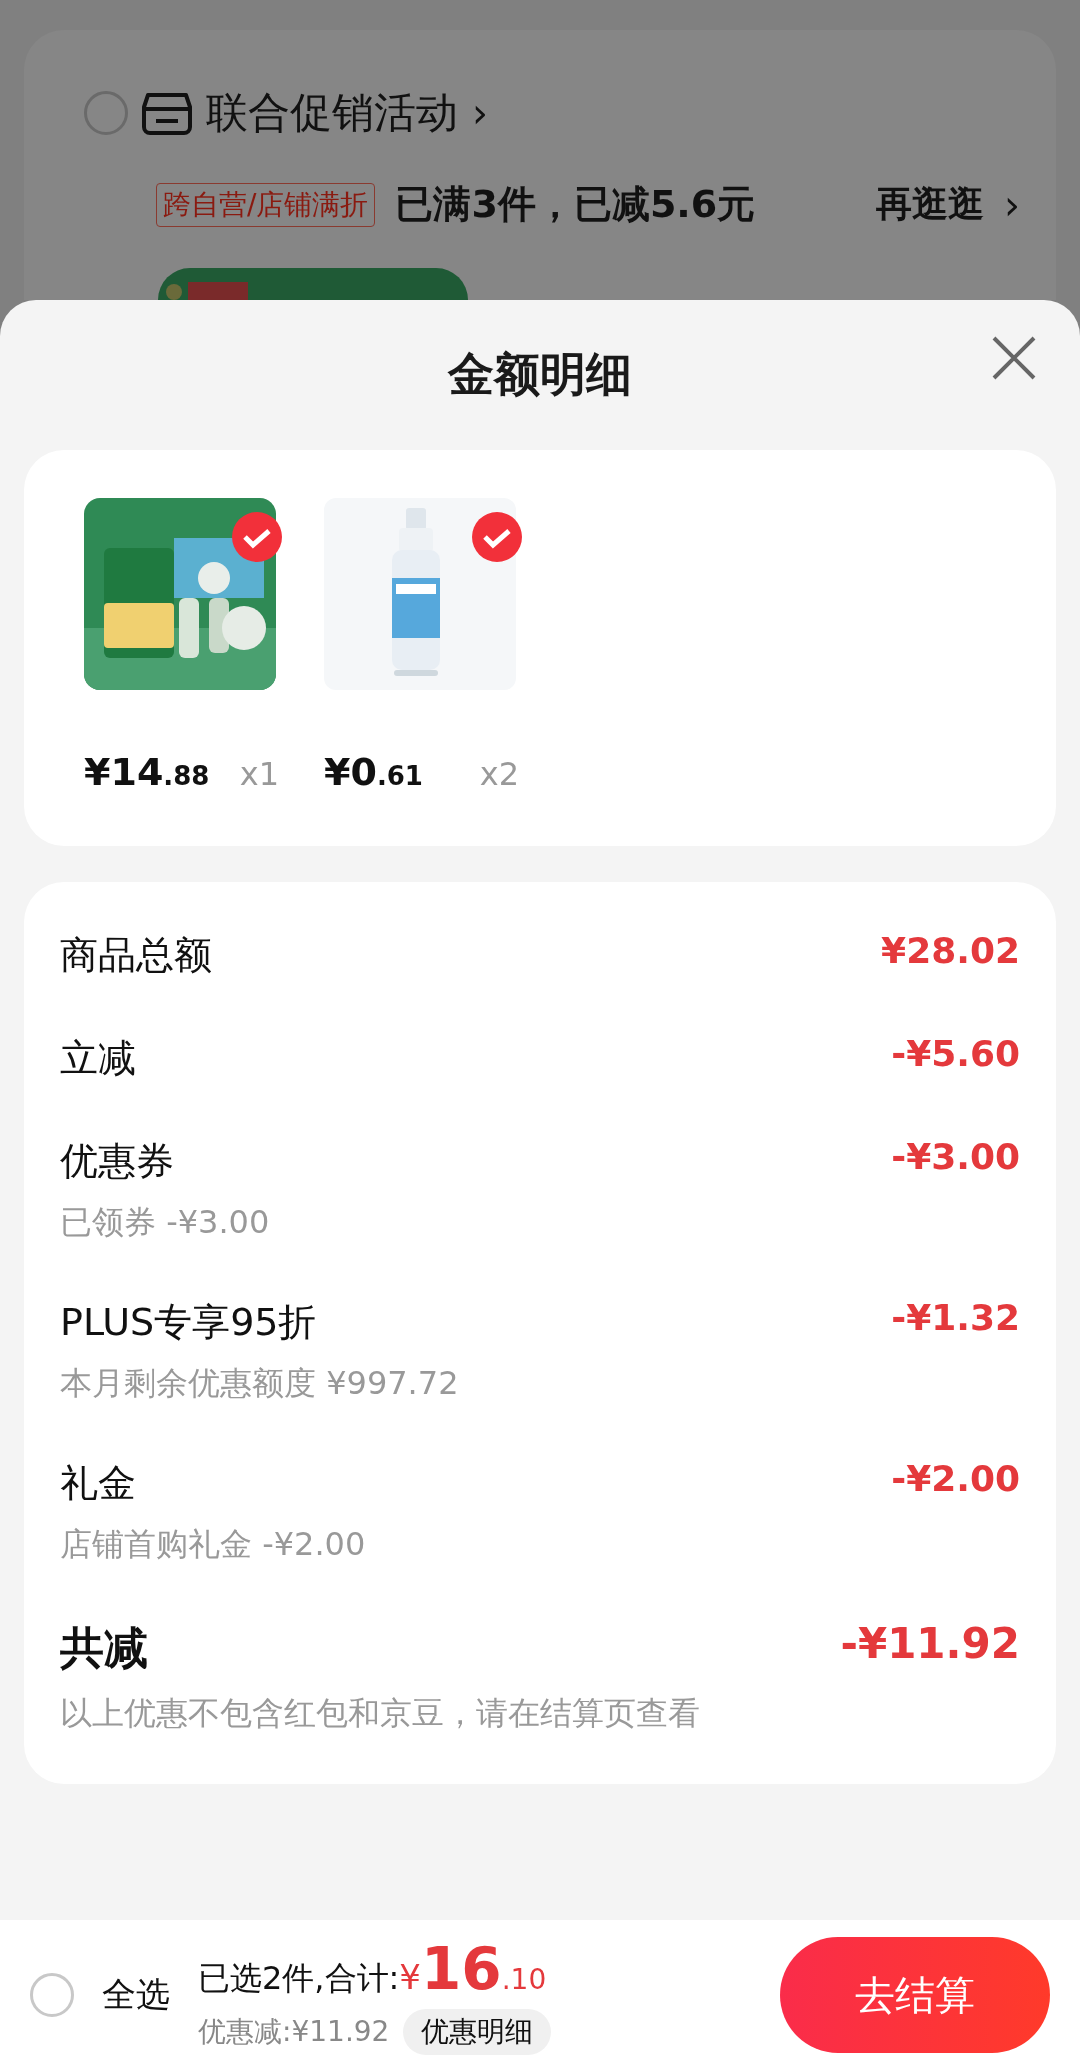 This screenshot has height=2070, width=1080. What do you see at coordinates (106, 113) in the screenshot?
I see `radio-button` at bounding box center [106, 113].